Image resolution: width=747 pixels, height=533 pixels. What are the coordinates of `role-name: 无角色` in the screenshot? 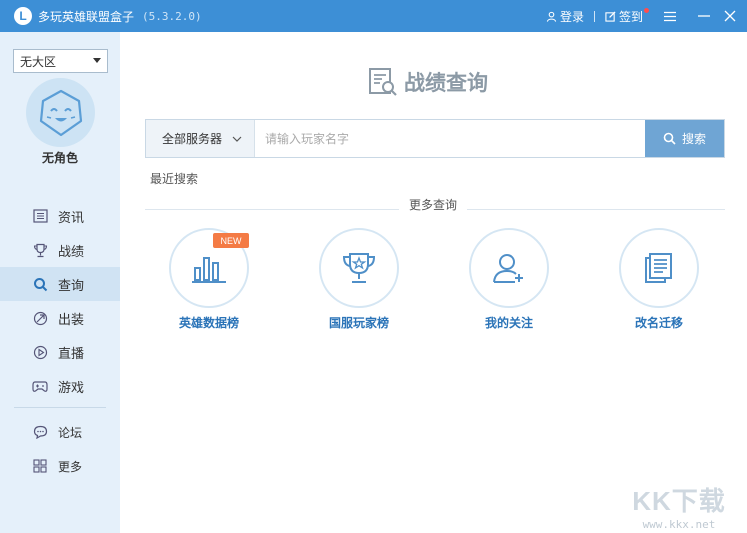 It's located at (59, 158).